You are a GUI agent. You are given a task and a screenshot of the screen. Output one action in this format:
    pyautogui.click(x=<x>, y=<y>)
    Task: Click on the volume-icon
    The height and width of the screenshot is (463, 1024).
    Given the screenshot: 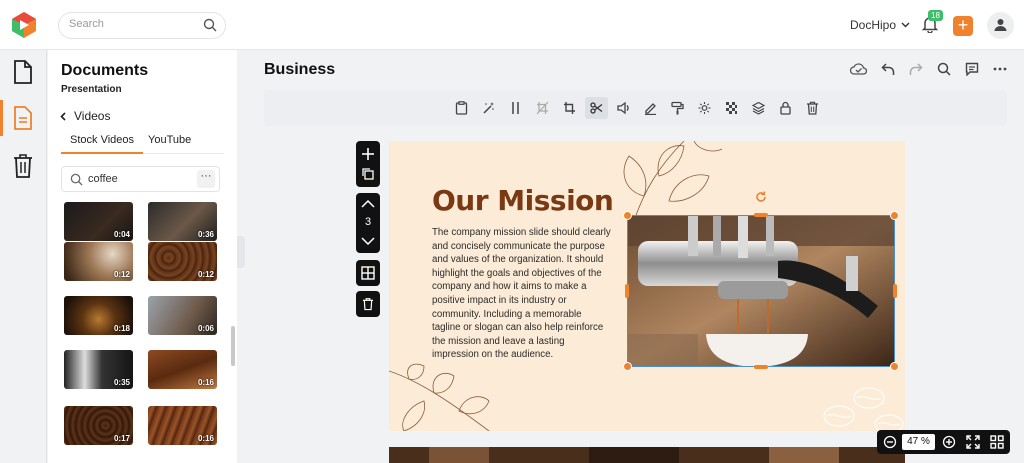 What is the action you would take?
    pyautogui.click(x=623, y=108)
    